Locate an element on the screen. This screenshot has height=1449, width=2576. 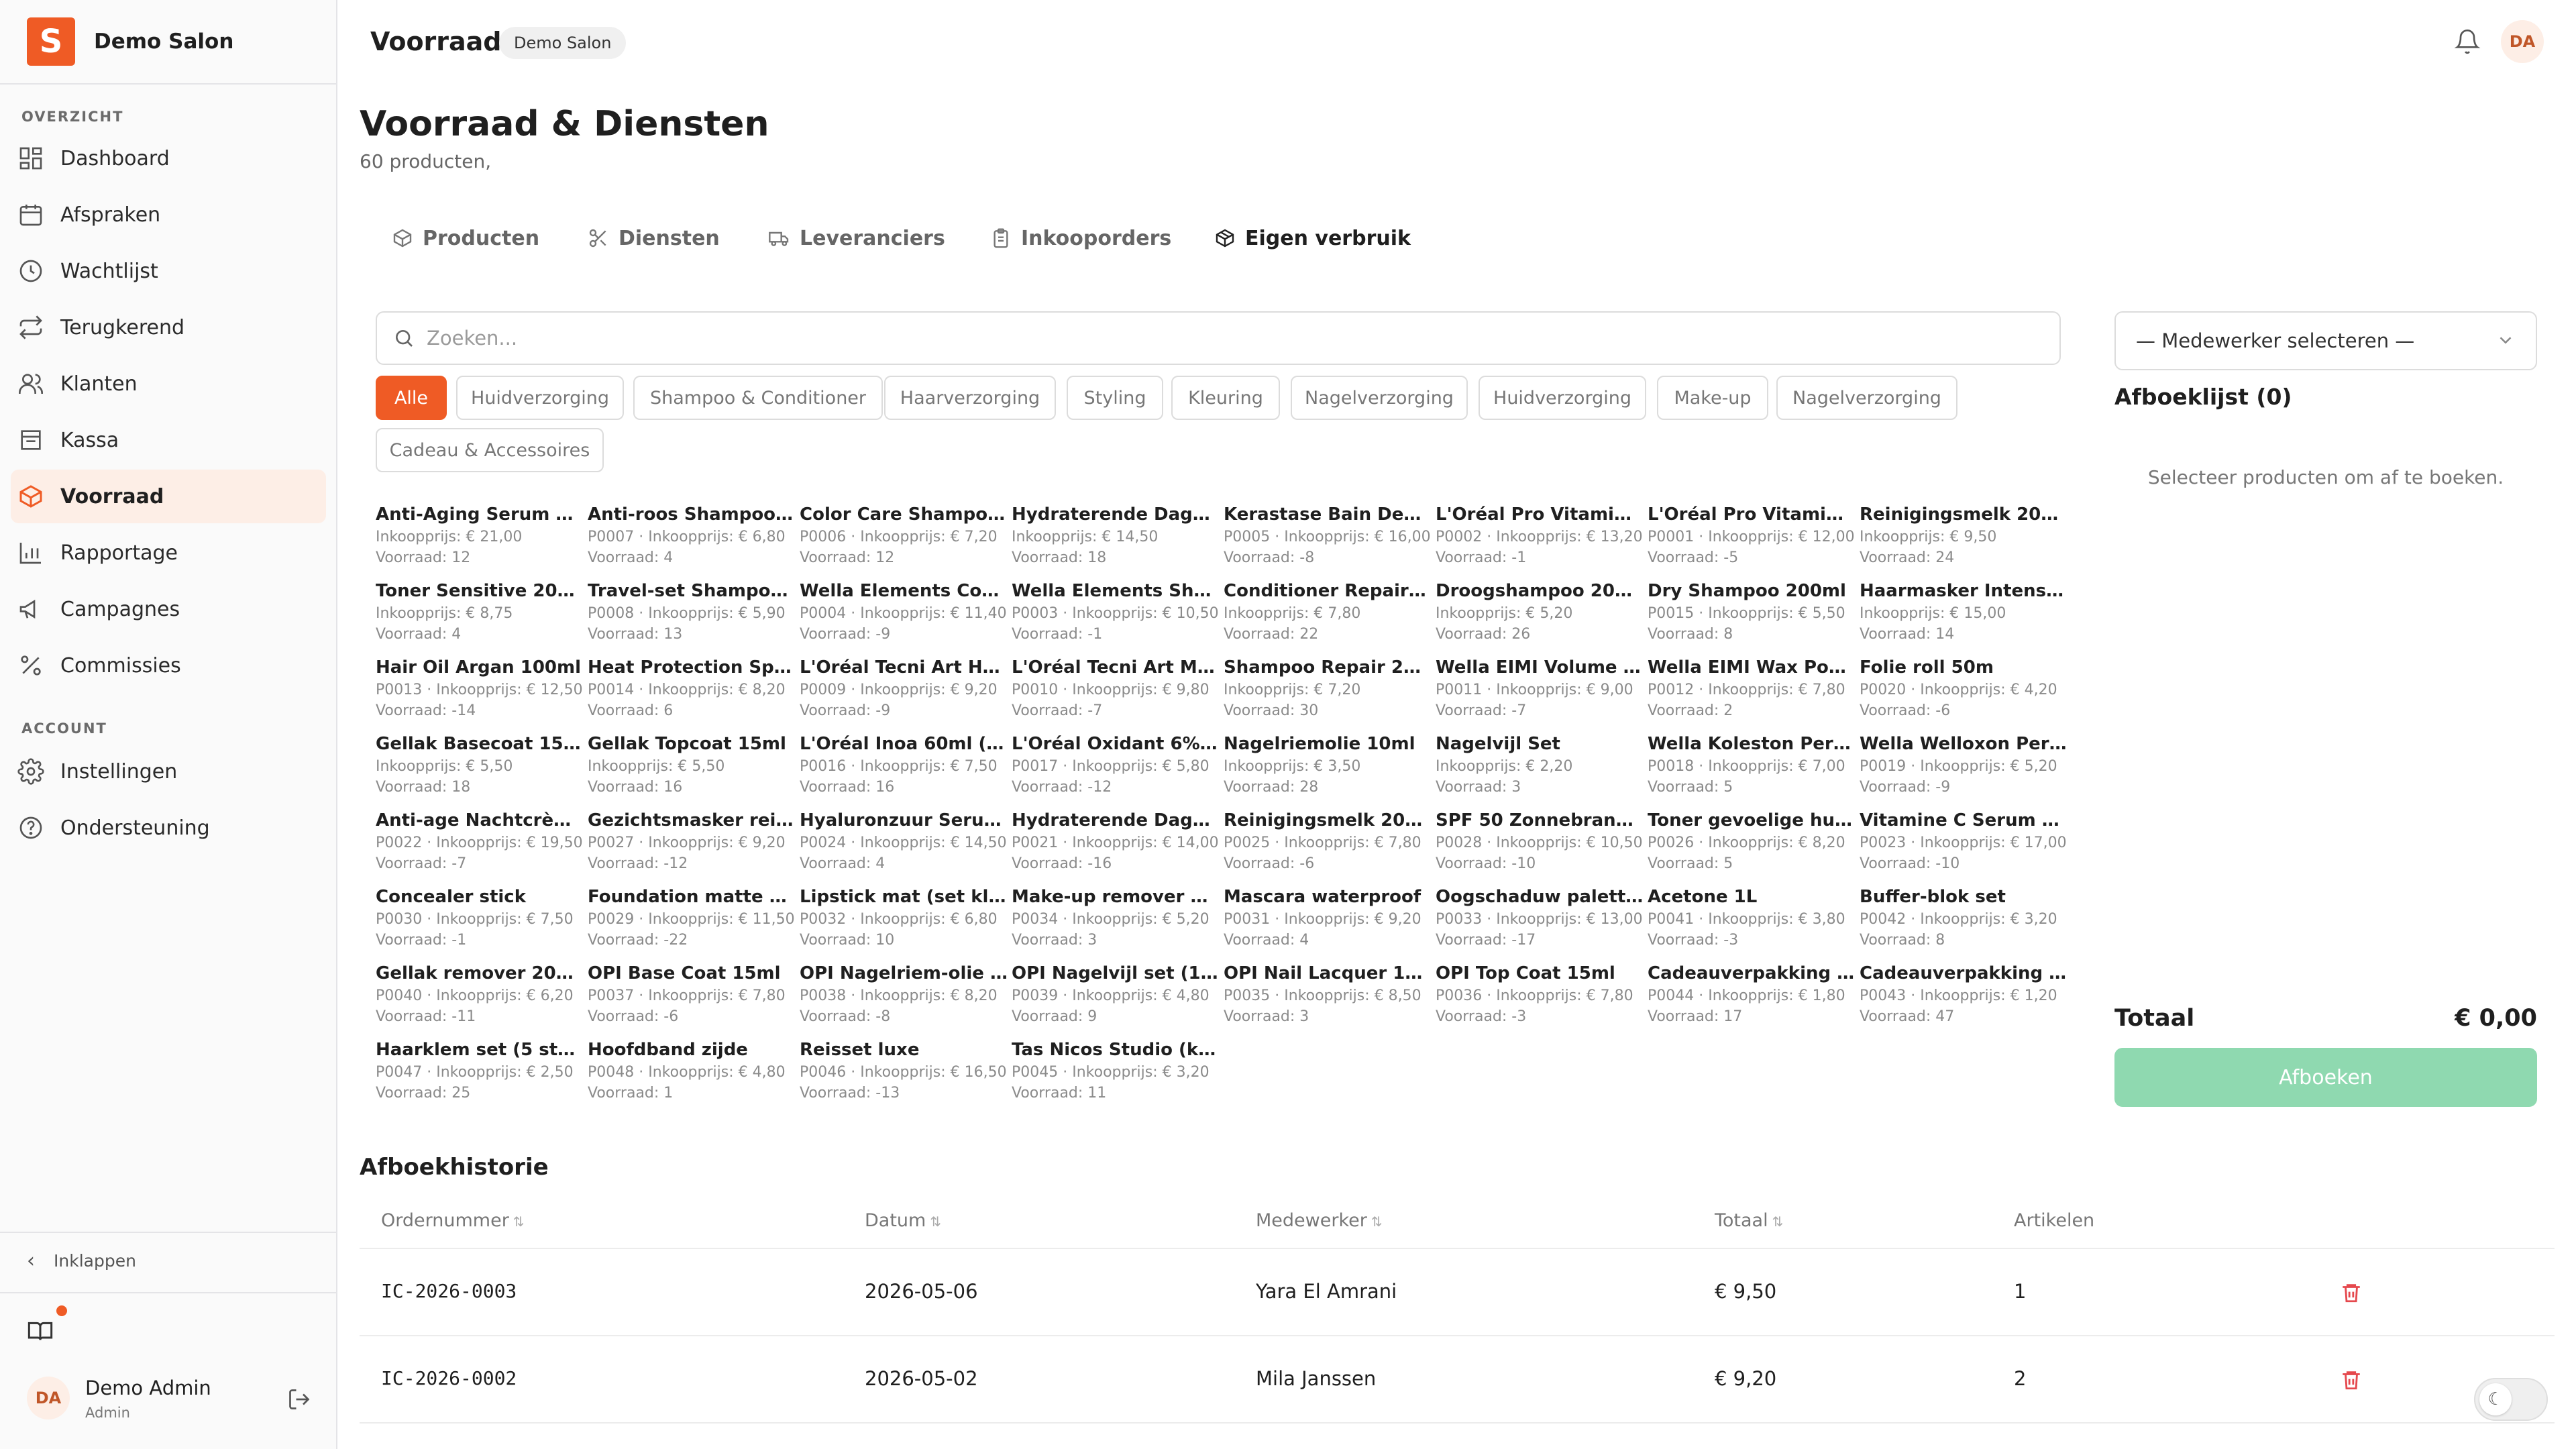
filter-chip: Cadeau & Accessoires is located at coordinates (490, 450).